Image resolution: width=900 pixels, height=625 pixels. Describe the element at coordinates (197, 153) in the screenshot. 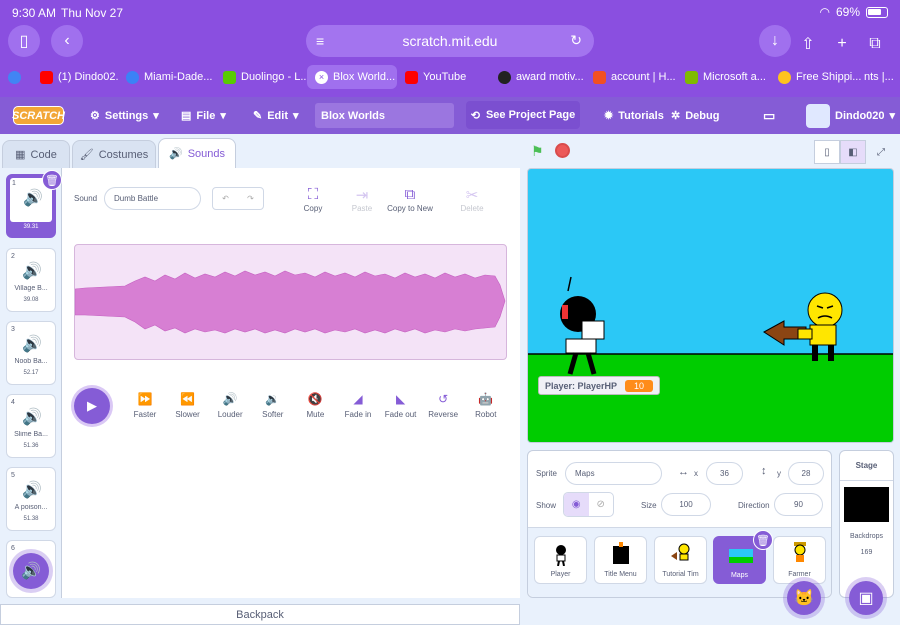

I see `tab-sounds: 🔊 Sounds` at that location.